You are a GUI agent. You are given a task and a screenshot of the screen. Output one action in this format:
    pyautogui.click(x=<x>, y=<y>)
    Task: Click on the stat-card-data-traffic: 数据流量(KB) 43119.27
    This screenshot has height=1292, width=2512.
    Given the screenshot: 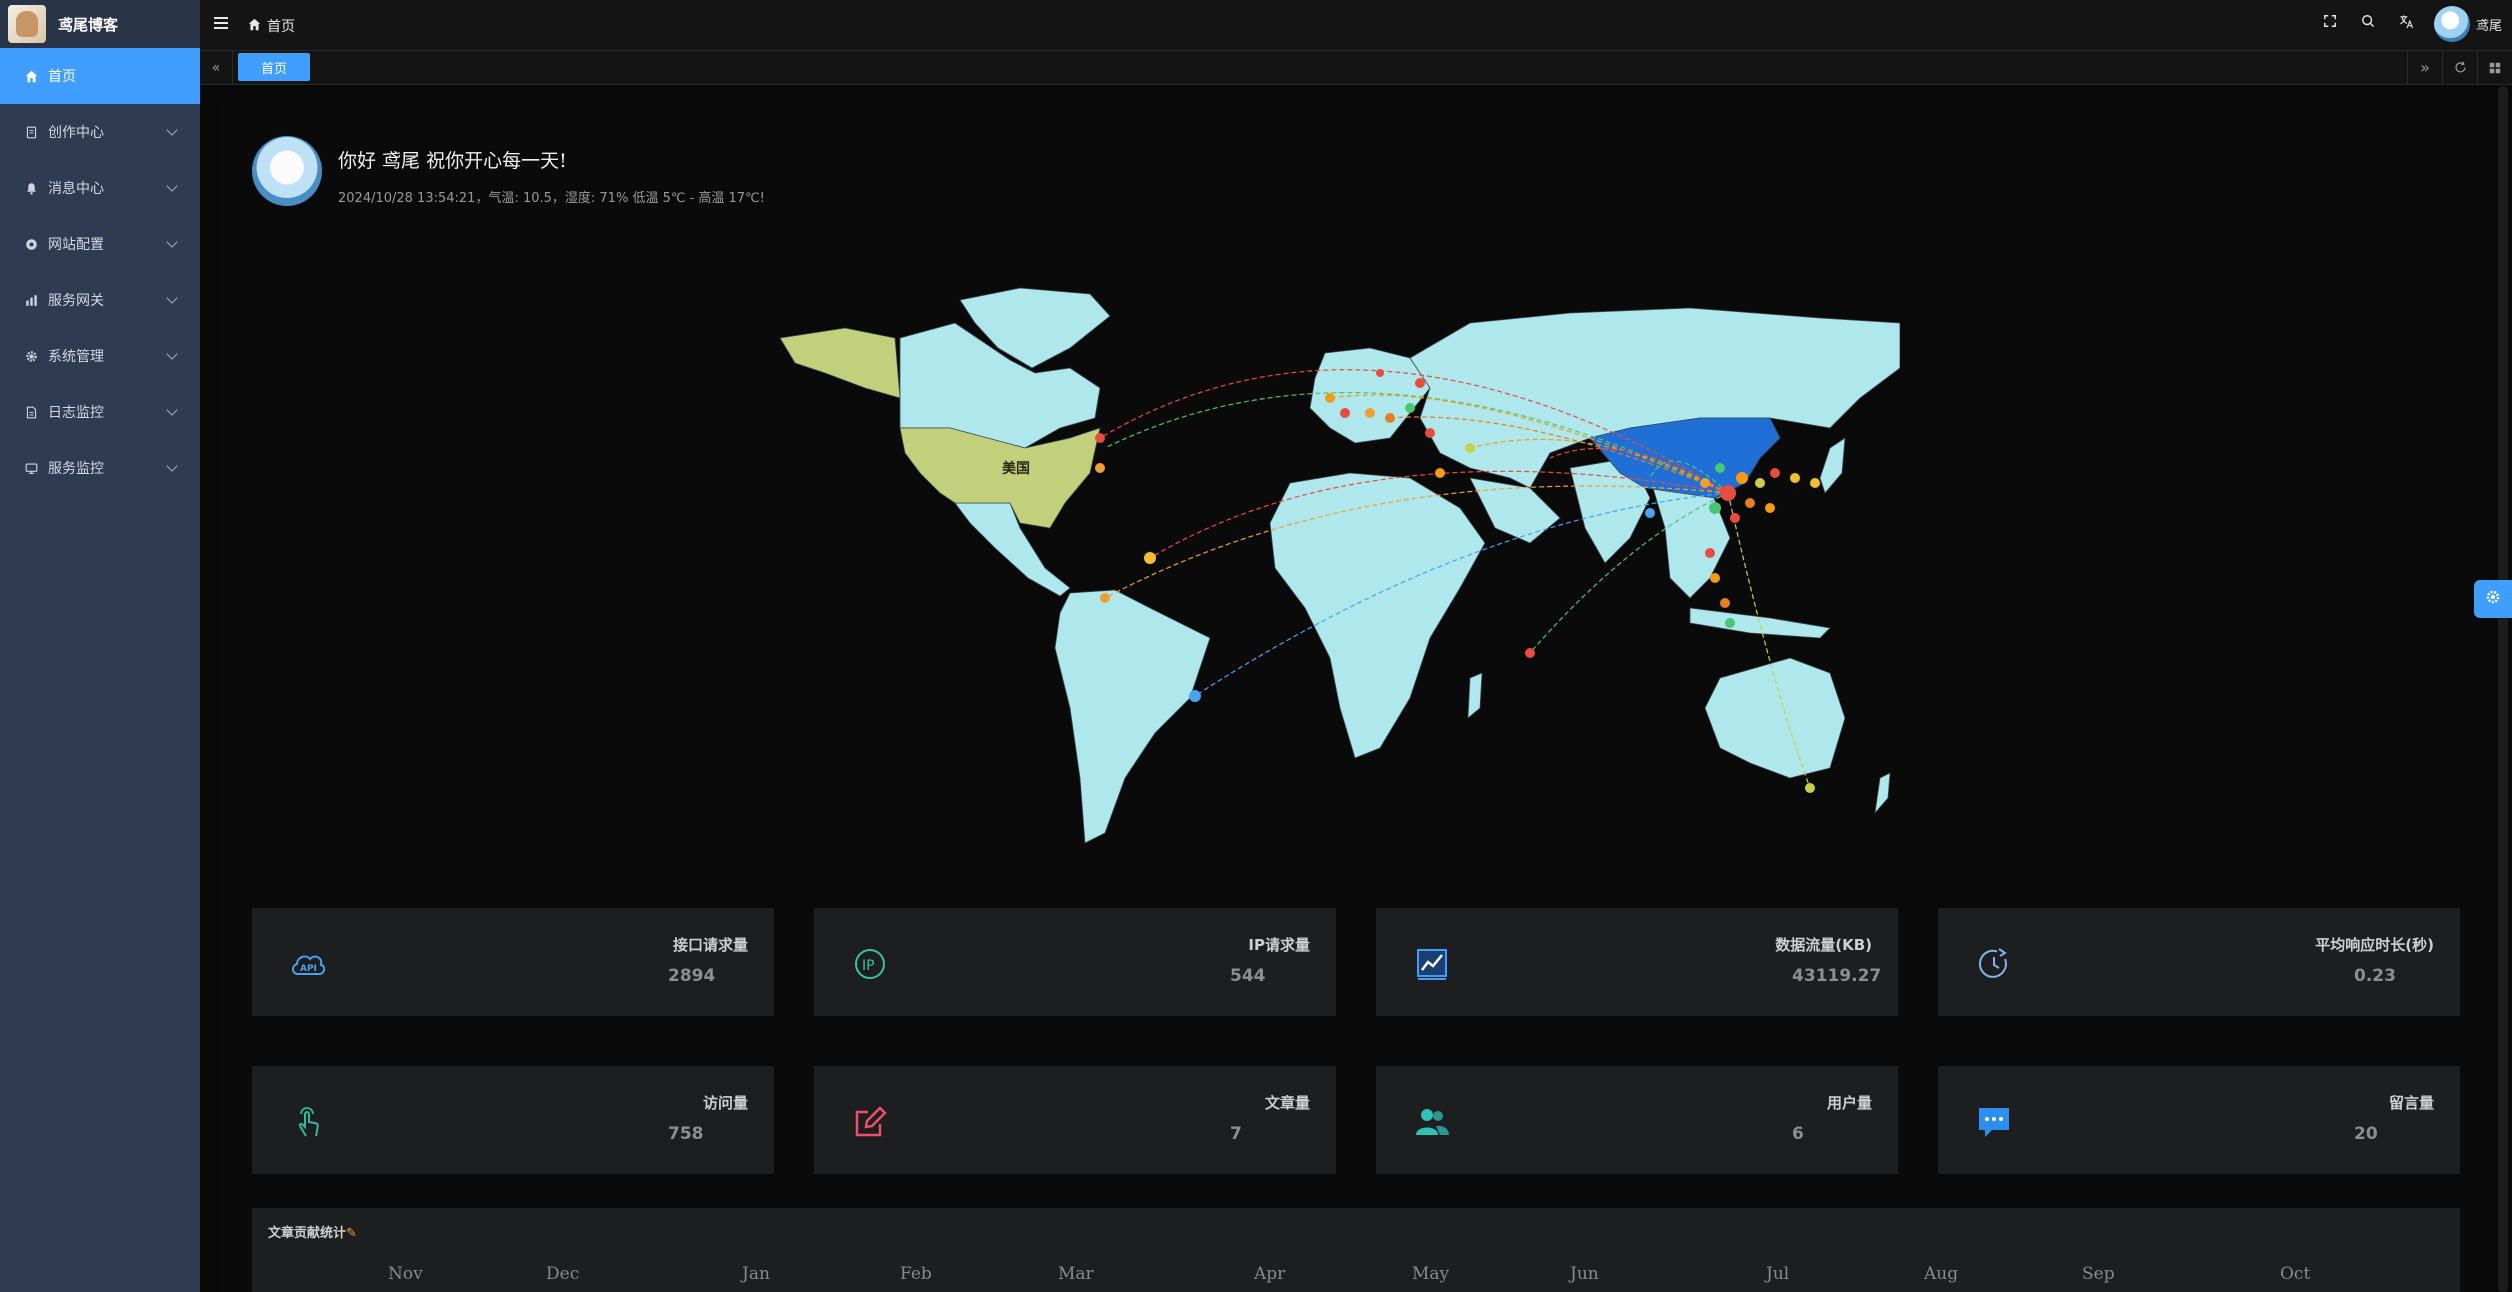 What is the action you would take?
    pyautogui.click(x=1637, y=962)
    